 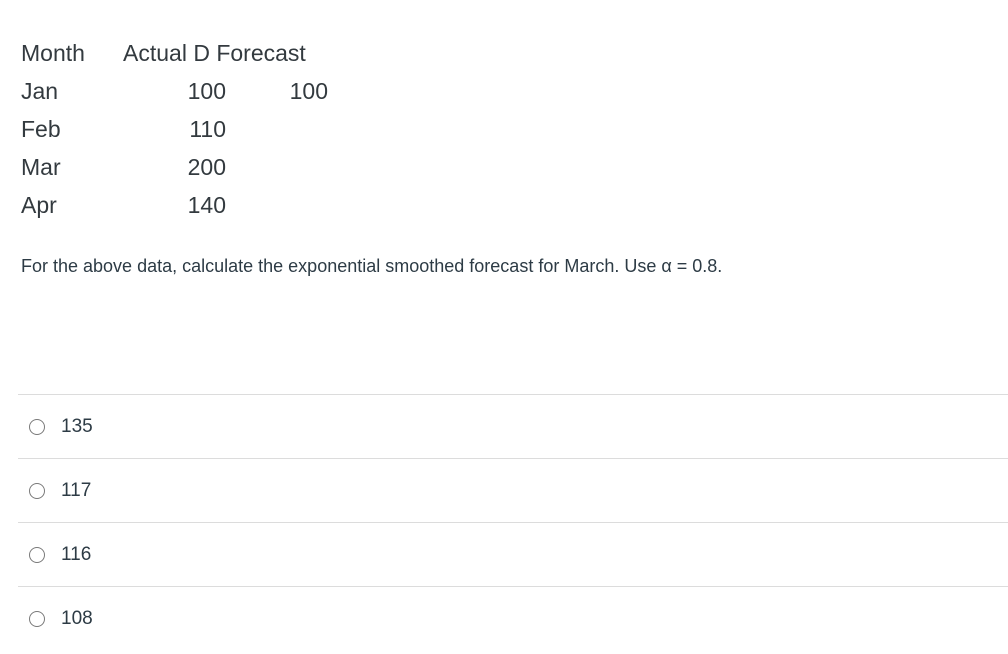 What do you see at coordinates (41, 129) in the screenshot?
I see `month-cell: Feb` at bounding box center [41, 129].